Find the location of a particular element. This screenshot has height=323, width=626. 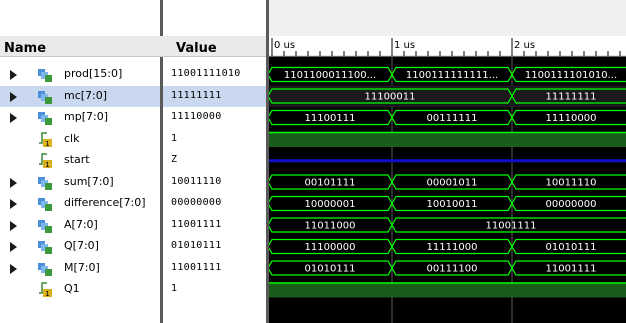

signal-row: 1 clk 1 is located at coordinates (133, 139).